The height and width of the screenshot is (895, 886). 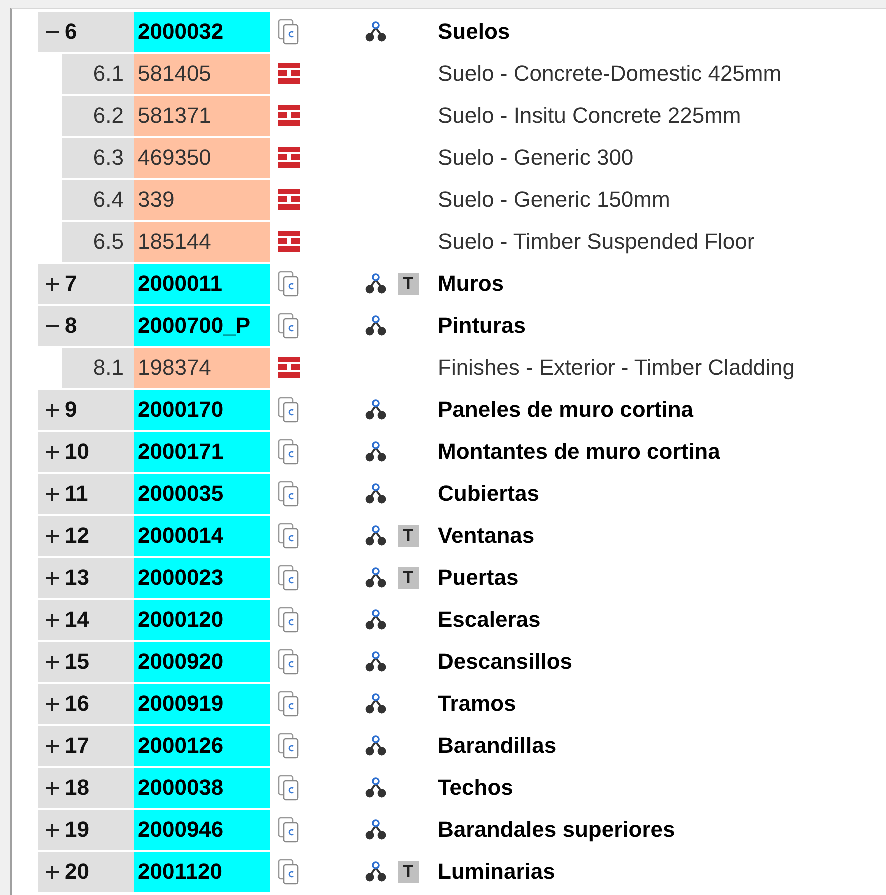 What do you see at coordinates (202, 158) in the screenshot?
I see `code-cell: 469350` at bounding box center [202, 158].